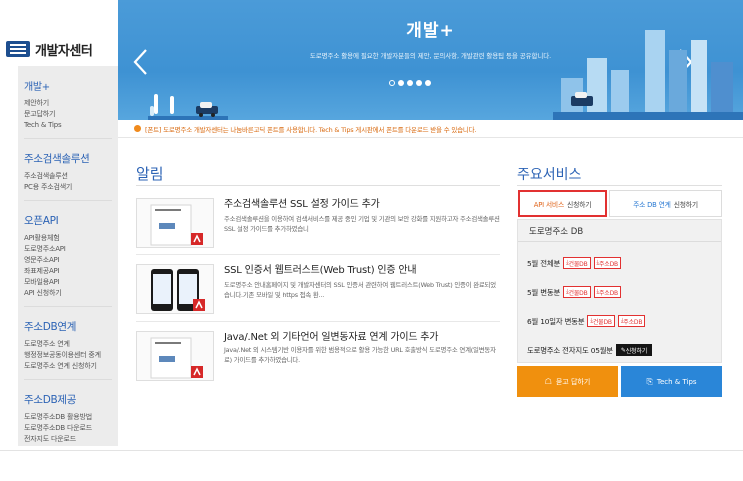  What do you see at coordinates (71, 355) in the screenshot?
I see `menu-item-relay: 행정정보공동이용센터 중계` at bounding box center [71, 355].